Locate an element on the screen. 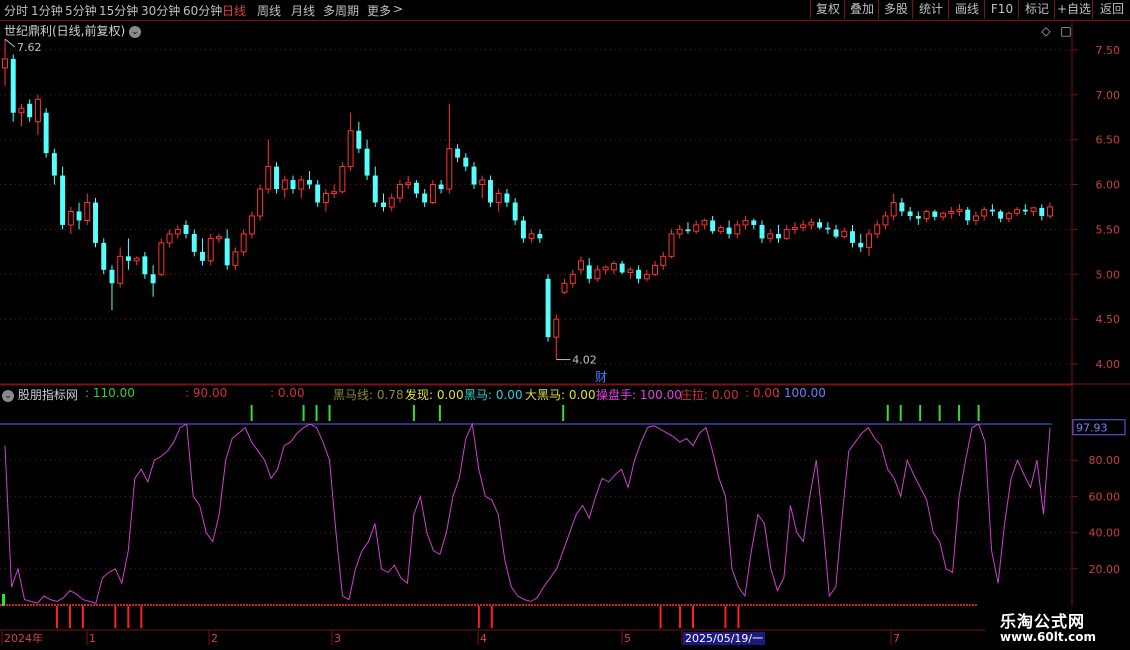  date-label: 3 is located at coordinates (337, 638).